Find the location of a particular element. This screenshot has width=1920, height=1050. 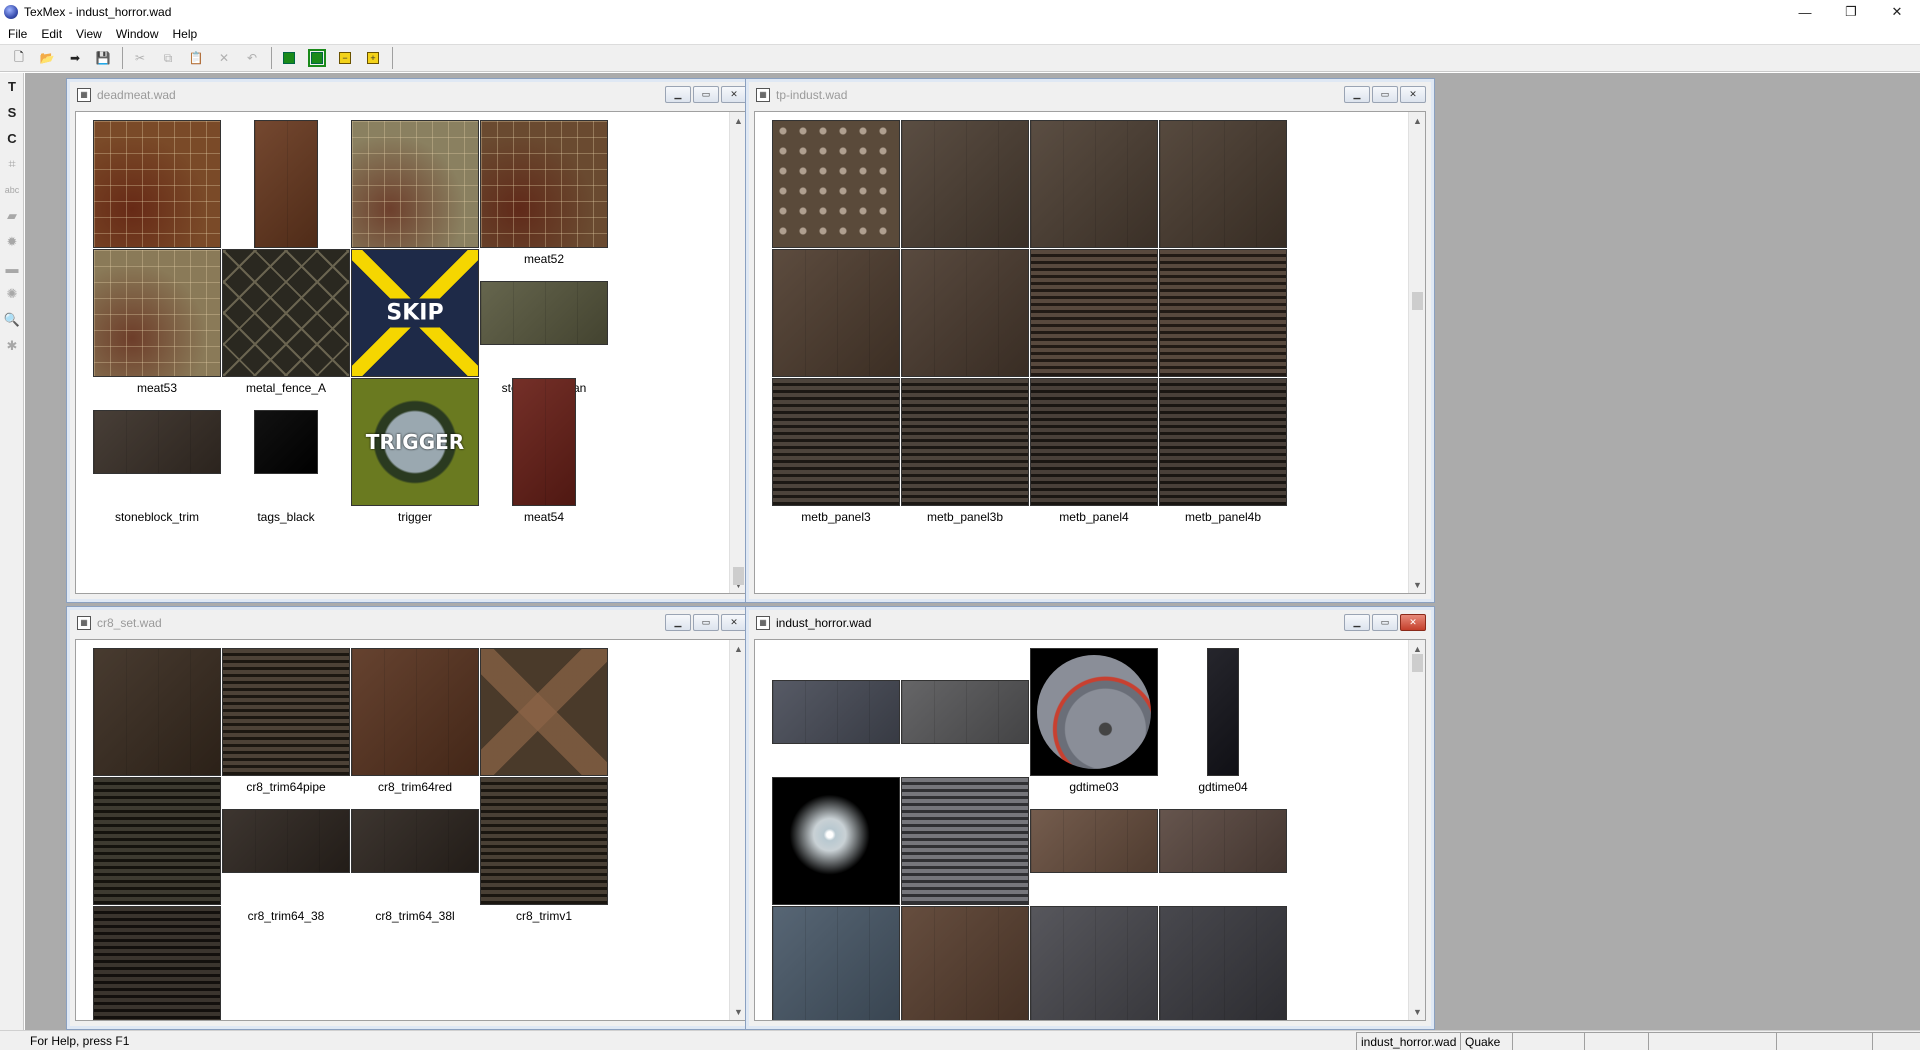

burst-icon: ✺ is located at coordinates (12, 294).